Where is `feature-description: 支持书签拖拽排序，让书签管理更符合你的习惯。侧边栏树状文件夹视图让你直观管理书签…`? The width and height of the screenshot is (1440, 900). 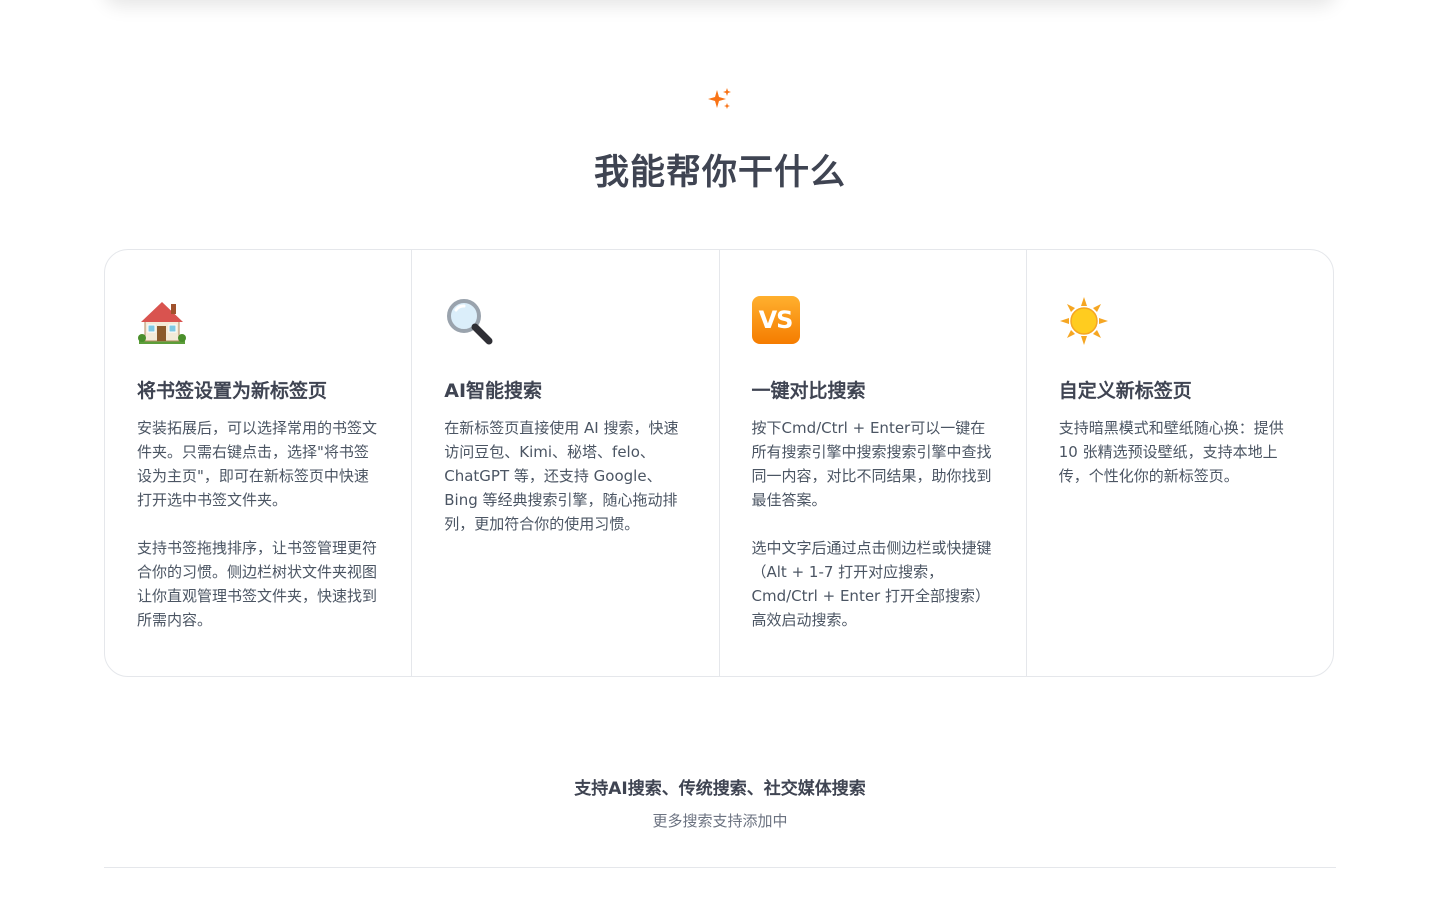 feature-description: 支持书签拖拽排序，让书签管理更符合你的习惯。侧边栏树状文件夹视图让你直观管理书签… is located at coordinates (257, 584).